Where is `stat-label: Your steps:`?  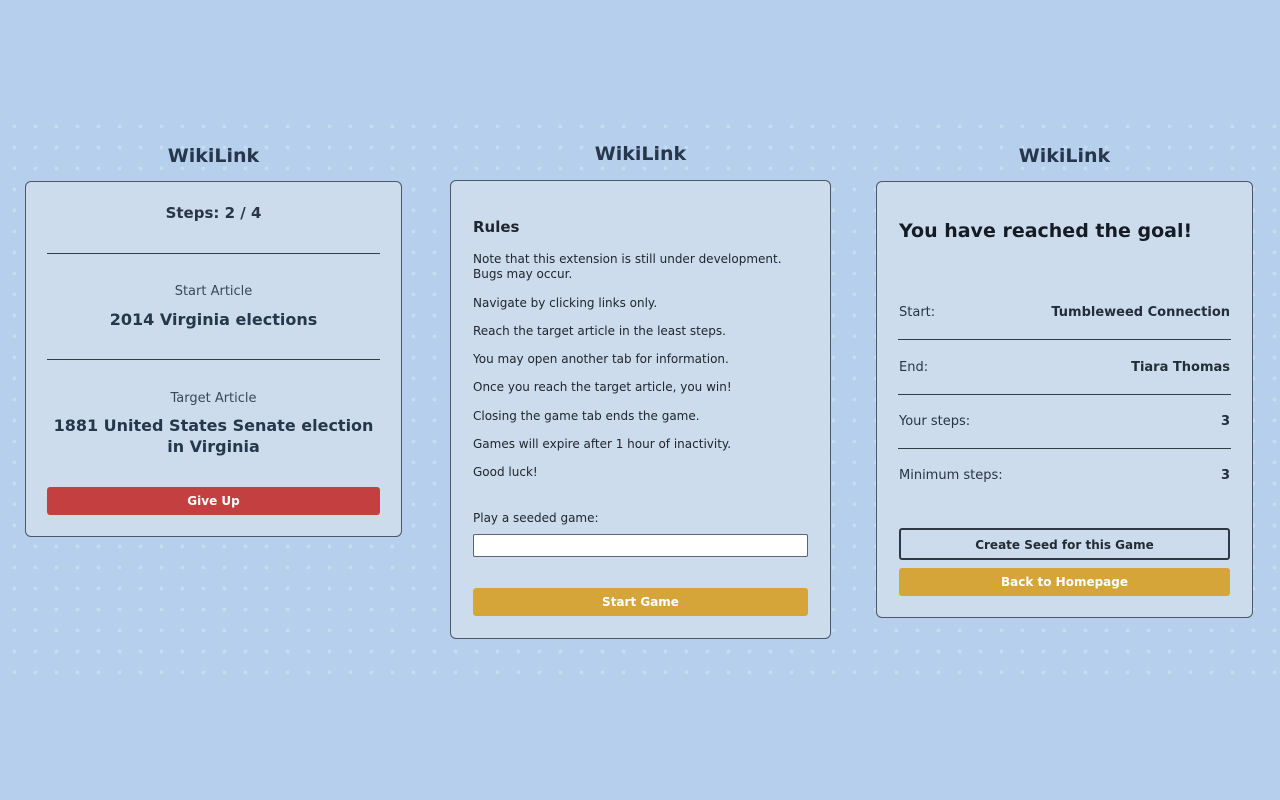
stat-label: Your steps: is located at coordinates (935, 421).